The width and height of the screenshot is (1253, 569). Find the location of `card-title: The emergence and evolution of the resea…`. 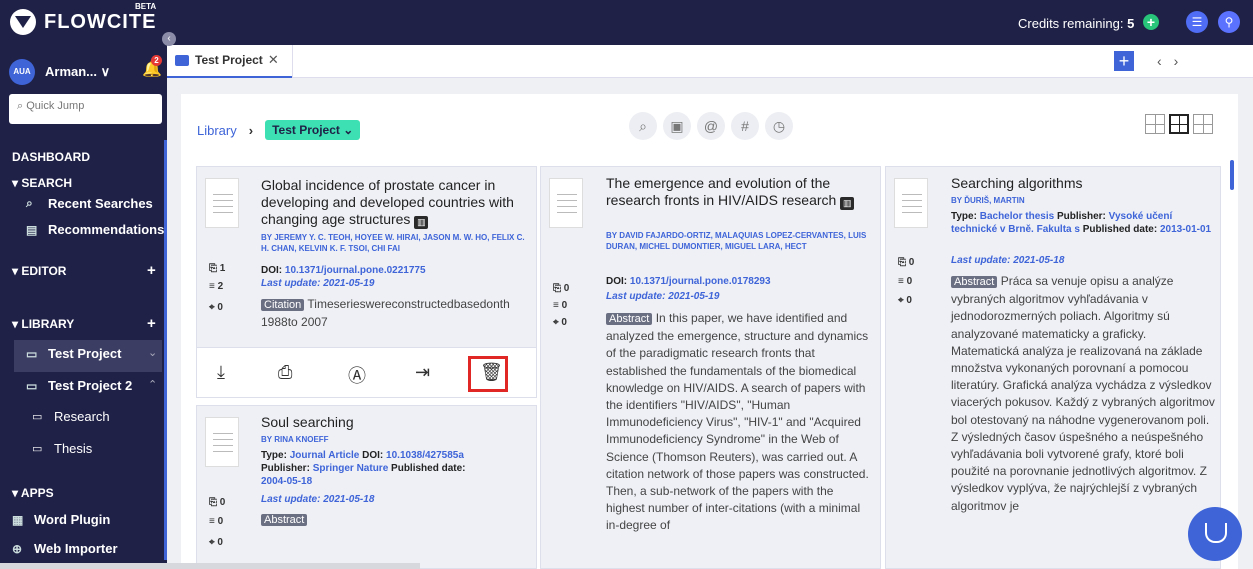

card-title: The emergence and evolution of the resea… is located at coordinates (738, 192).